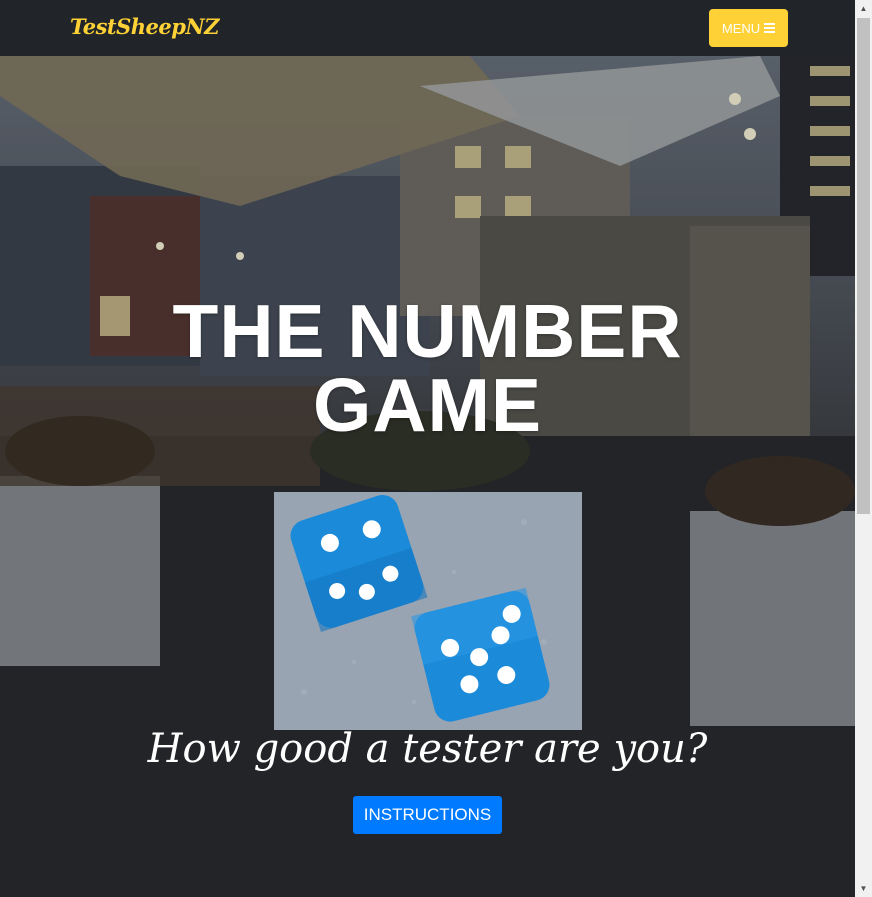 Image resolution: width=872 pixels, height=897 pixels. I want to click on title-line-2: GAME, so click(427, 405).